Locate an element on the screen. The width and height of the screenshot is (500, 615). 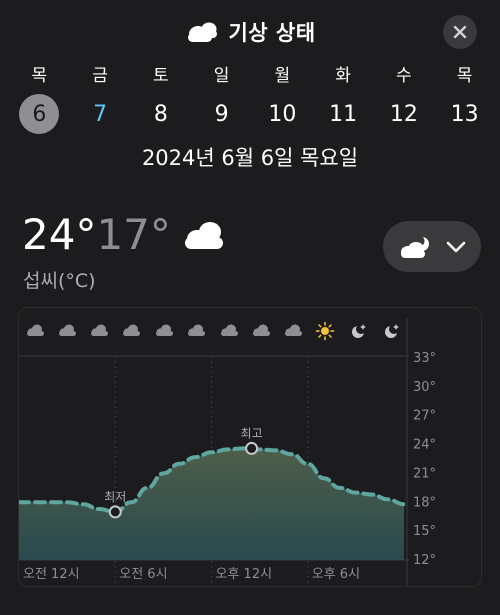
day-of-week: 화 is located at coordinates (343, 76).